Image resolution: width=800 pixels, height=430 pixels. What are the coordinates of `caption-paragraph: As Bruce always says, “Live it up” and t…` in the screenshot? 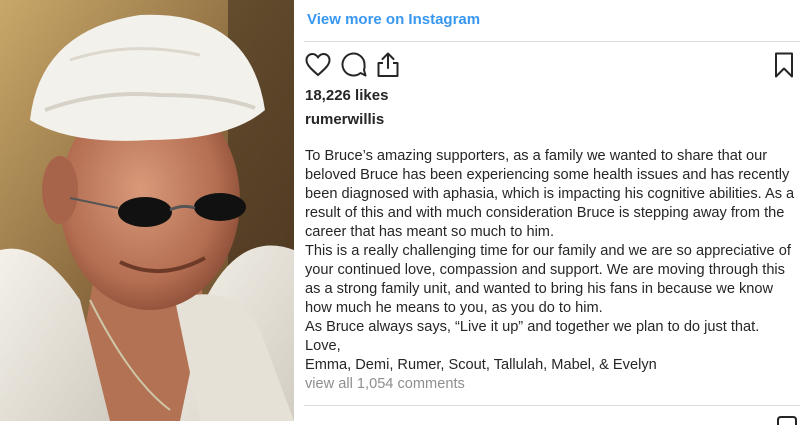 It's located at (532, 327).